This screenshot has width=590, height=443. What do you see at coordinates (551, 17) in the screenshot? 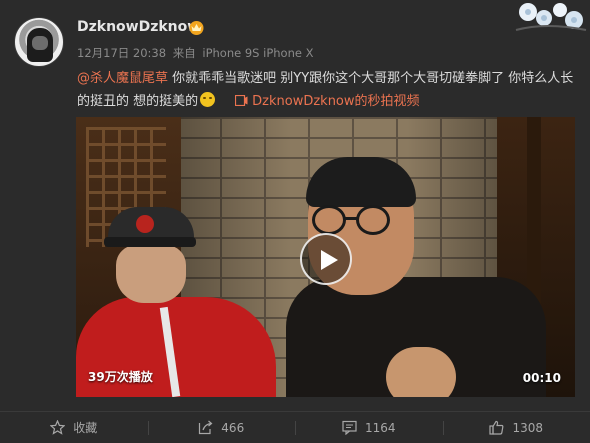
I see `flower-decoration-icon` at bounding box center [551, 17].